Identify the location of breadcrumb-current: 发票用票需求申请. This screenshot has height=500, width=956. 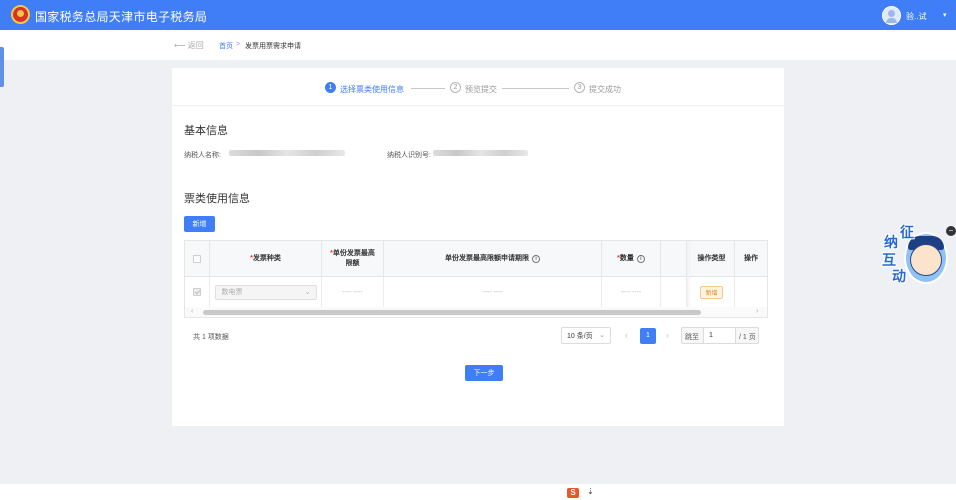
(273, 46).